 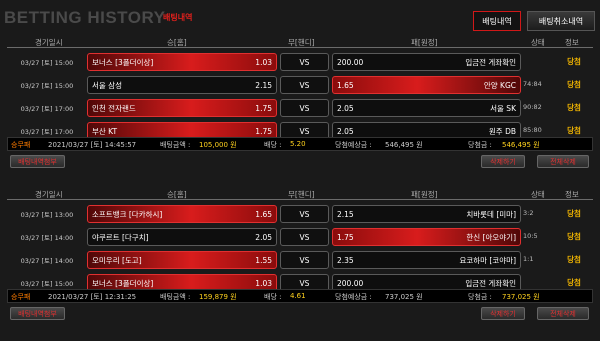 I want to click on match-score: 3:2, so click(x=528, y=213).